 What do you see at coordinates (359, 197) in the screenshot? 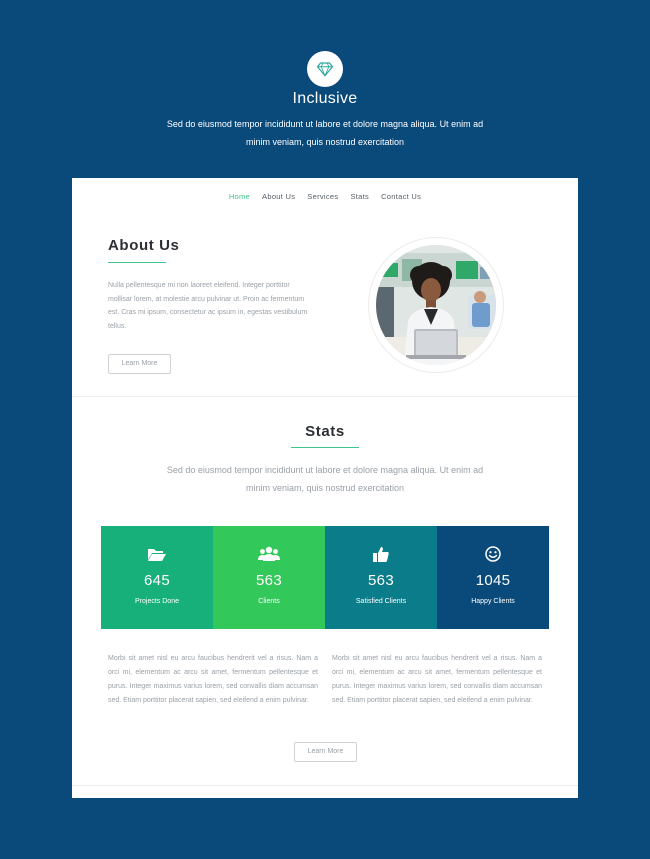
I see `nav-stats: Stats` at bounding box center [359, 197].